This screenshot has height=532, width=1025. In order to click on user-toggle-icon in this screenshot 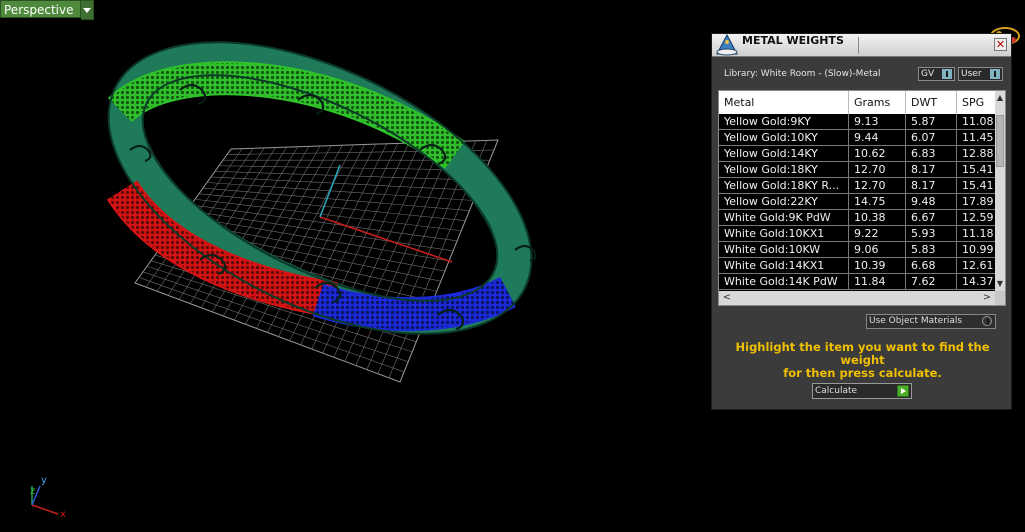, I will do `click(995, 74)`.